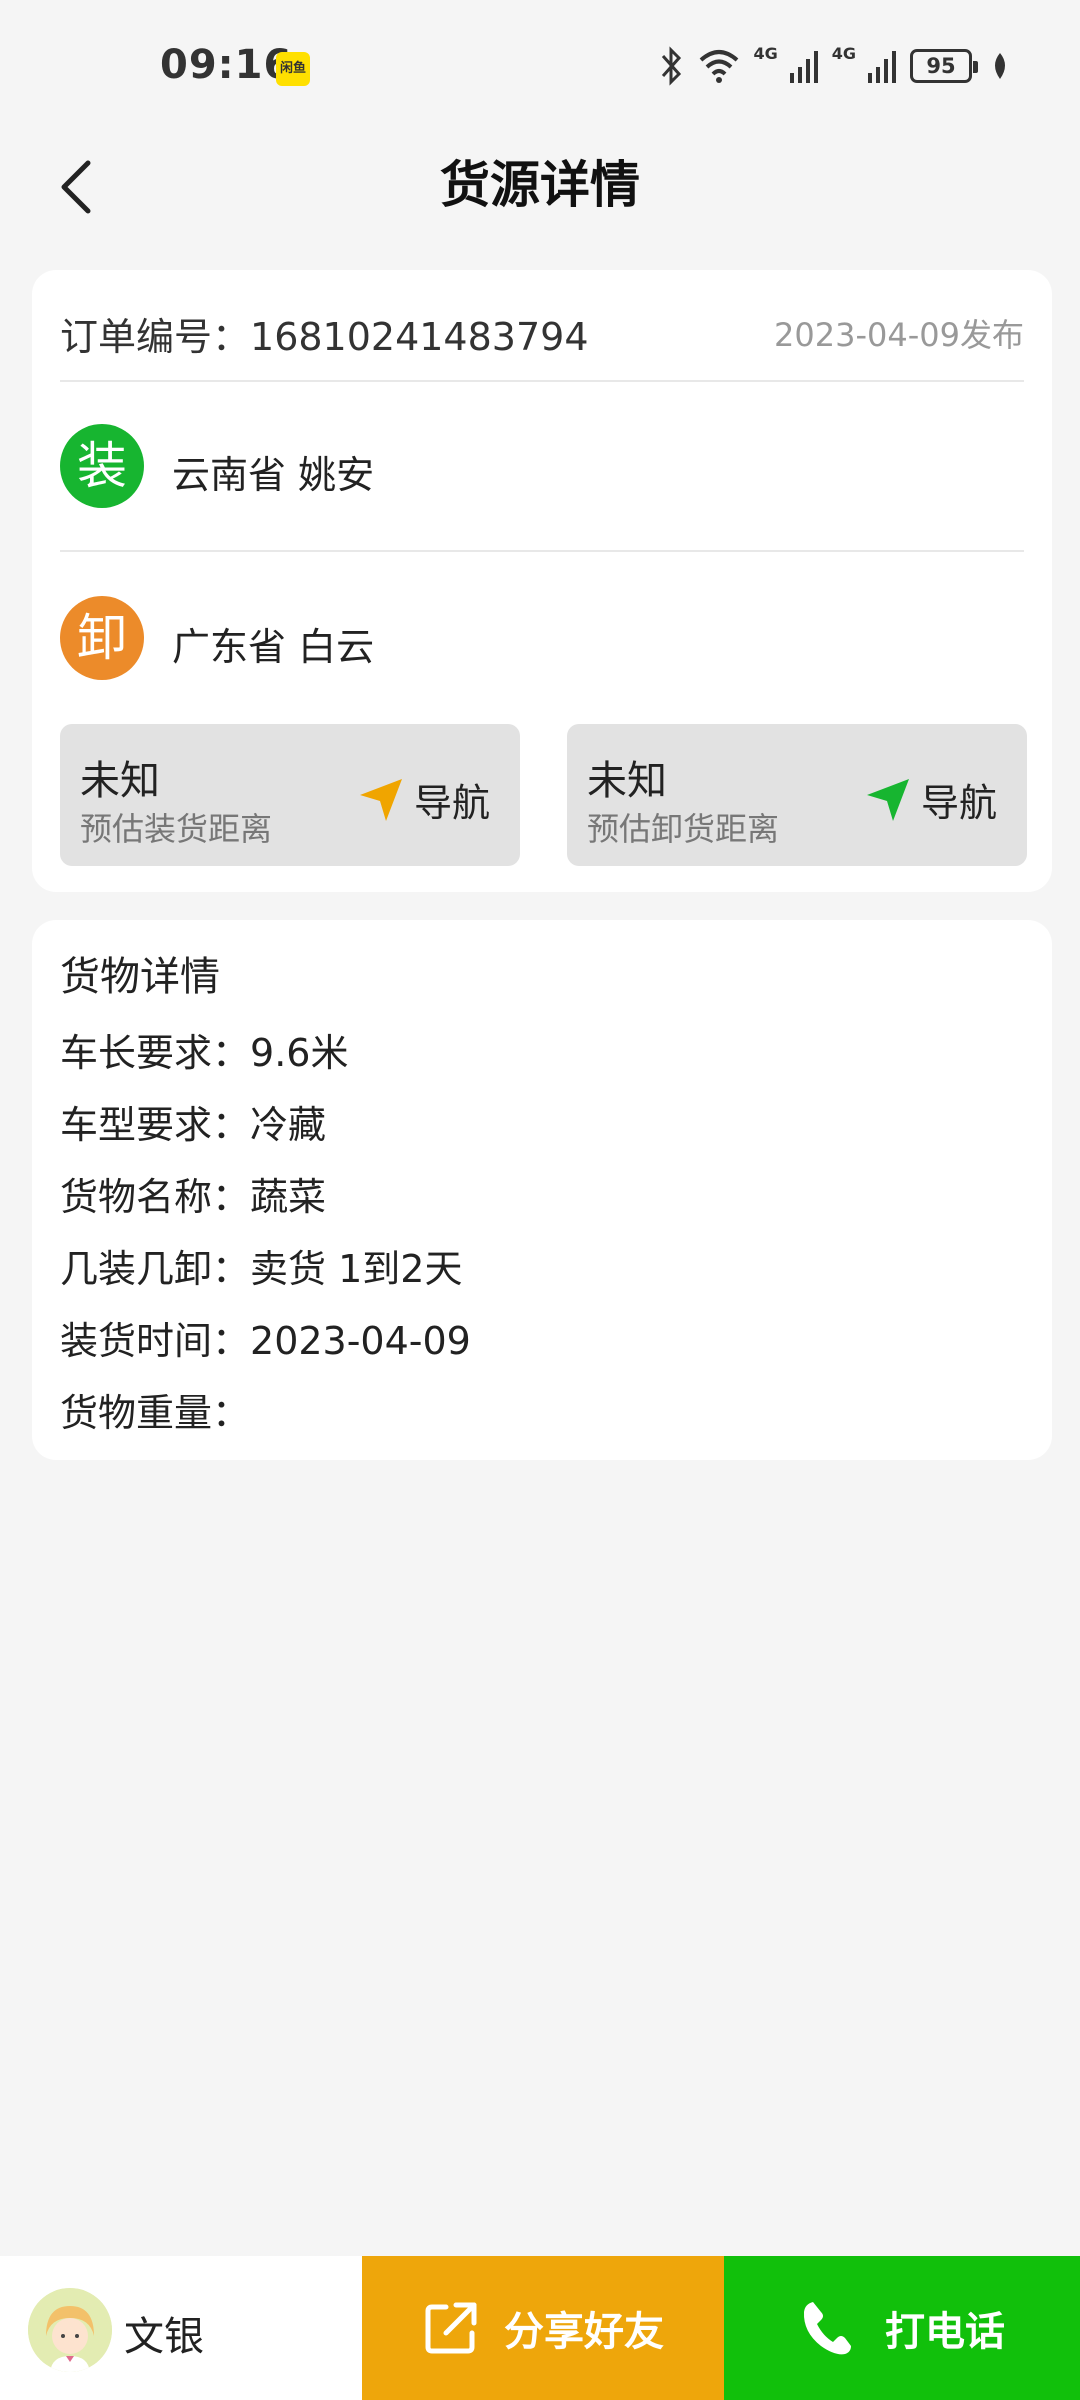  Describe the element at coordinates (293, 69) in the screenshot. I see `app-notification-icon: 闲鱼` at that location.